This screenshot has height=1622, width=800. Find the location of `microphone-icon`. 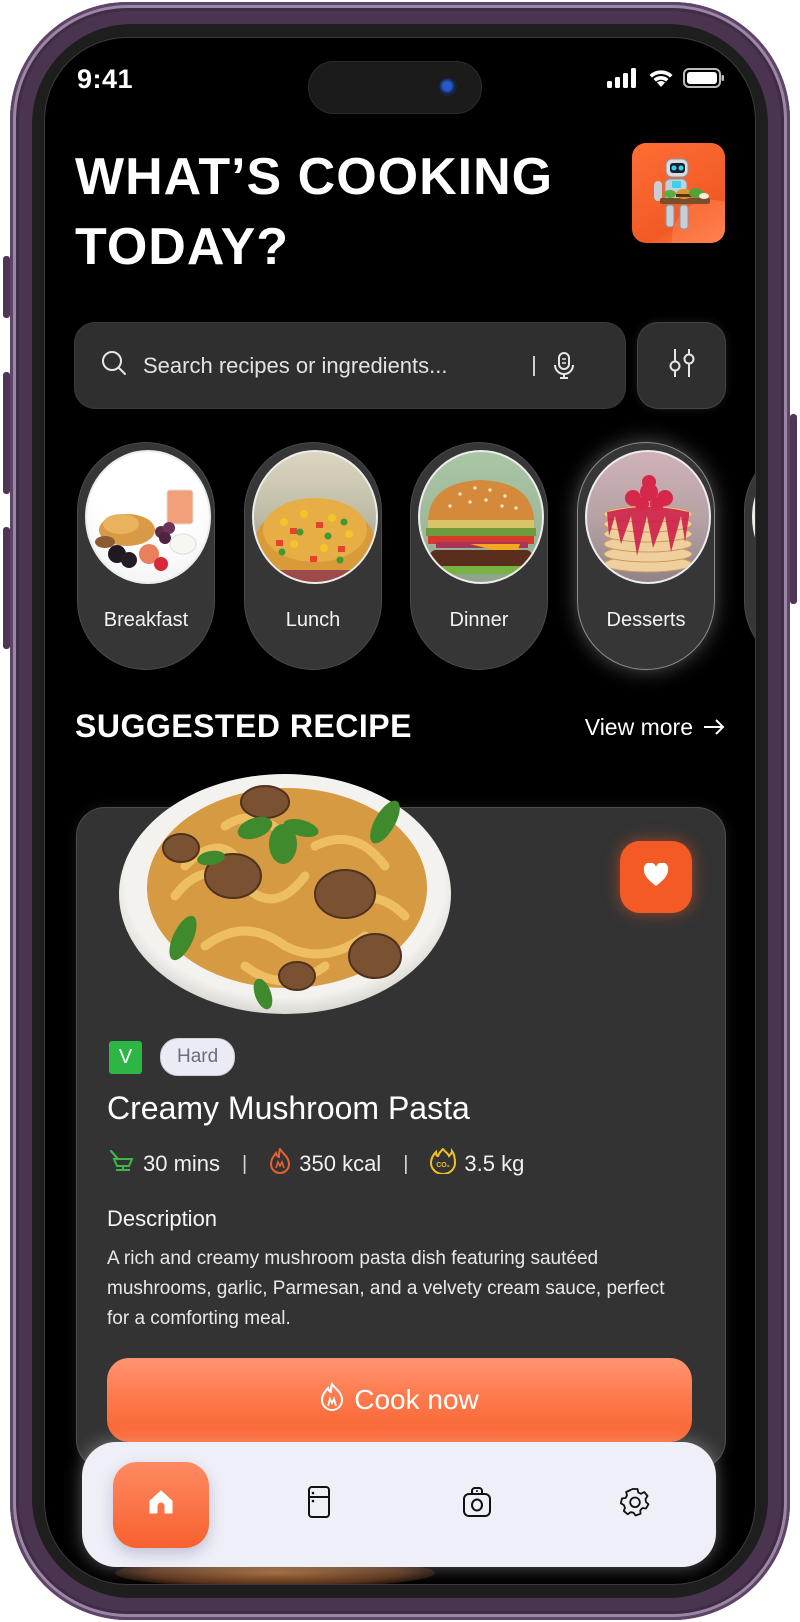

microphone-icon is located at coordinates (564, 365).